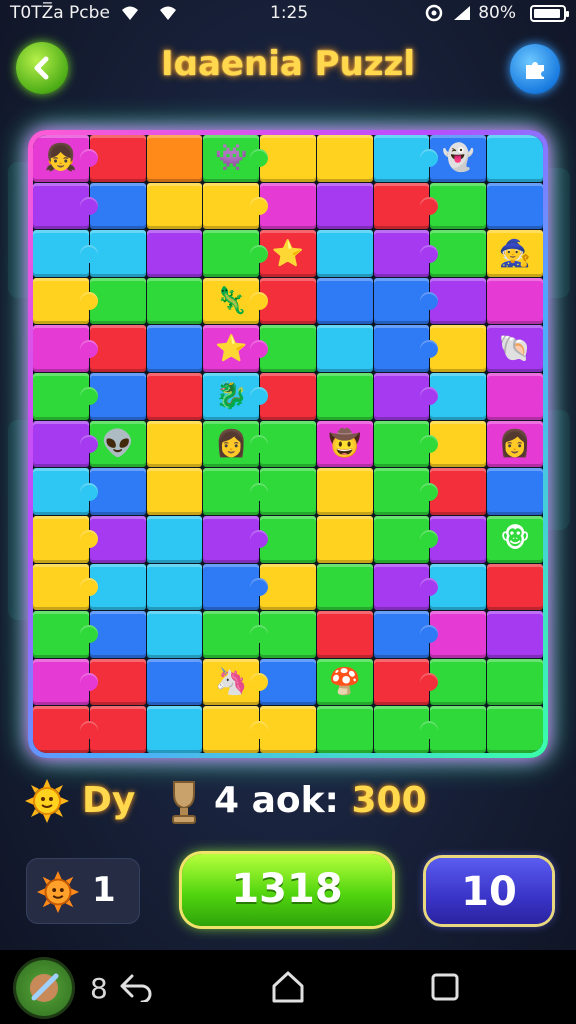 This screenshot has width=576, height=1024. I want to click on puzzle-piece: 🤠, so click(344, 444).